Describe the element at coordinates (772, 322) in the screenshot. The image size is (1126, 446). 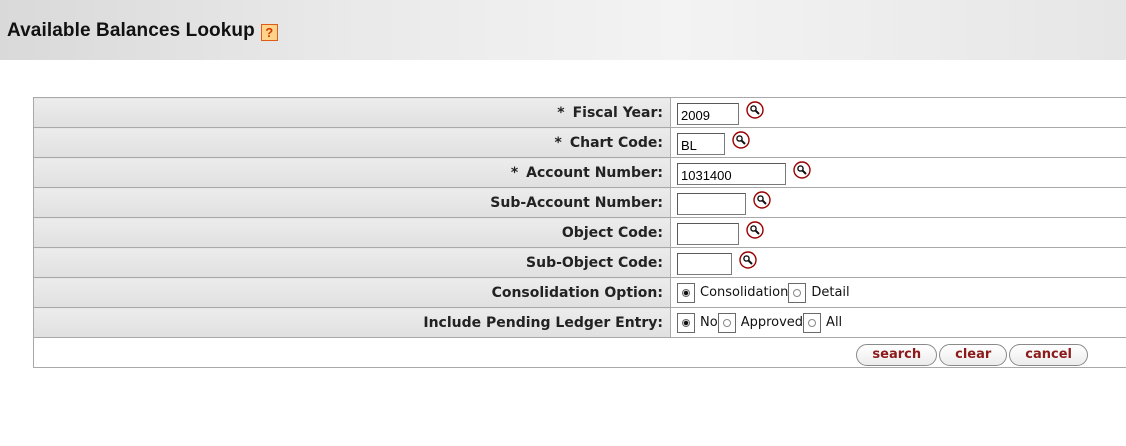
I see `radio-label-approved: Approved` at that location.